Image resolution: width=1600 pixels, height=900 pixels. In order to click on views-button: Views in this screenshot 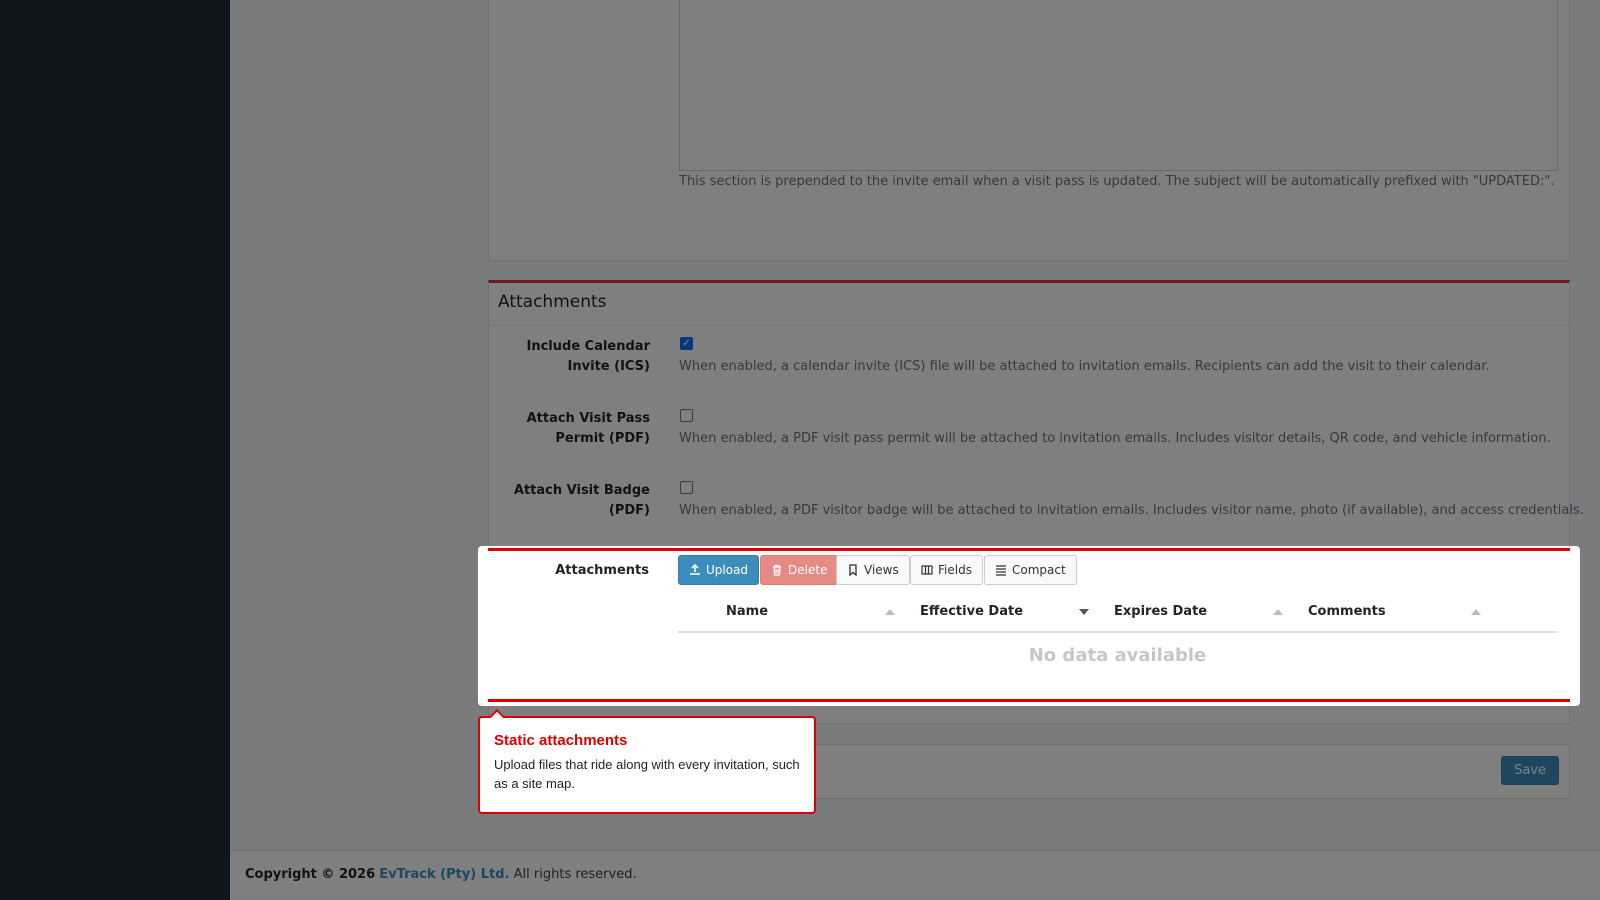, I will do `click(873, 570)`.